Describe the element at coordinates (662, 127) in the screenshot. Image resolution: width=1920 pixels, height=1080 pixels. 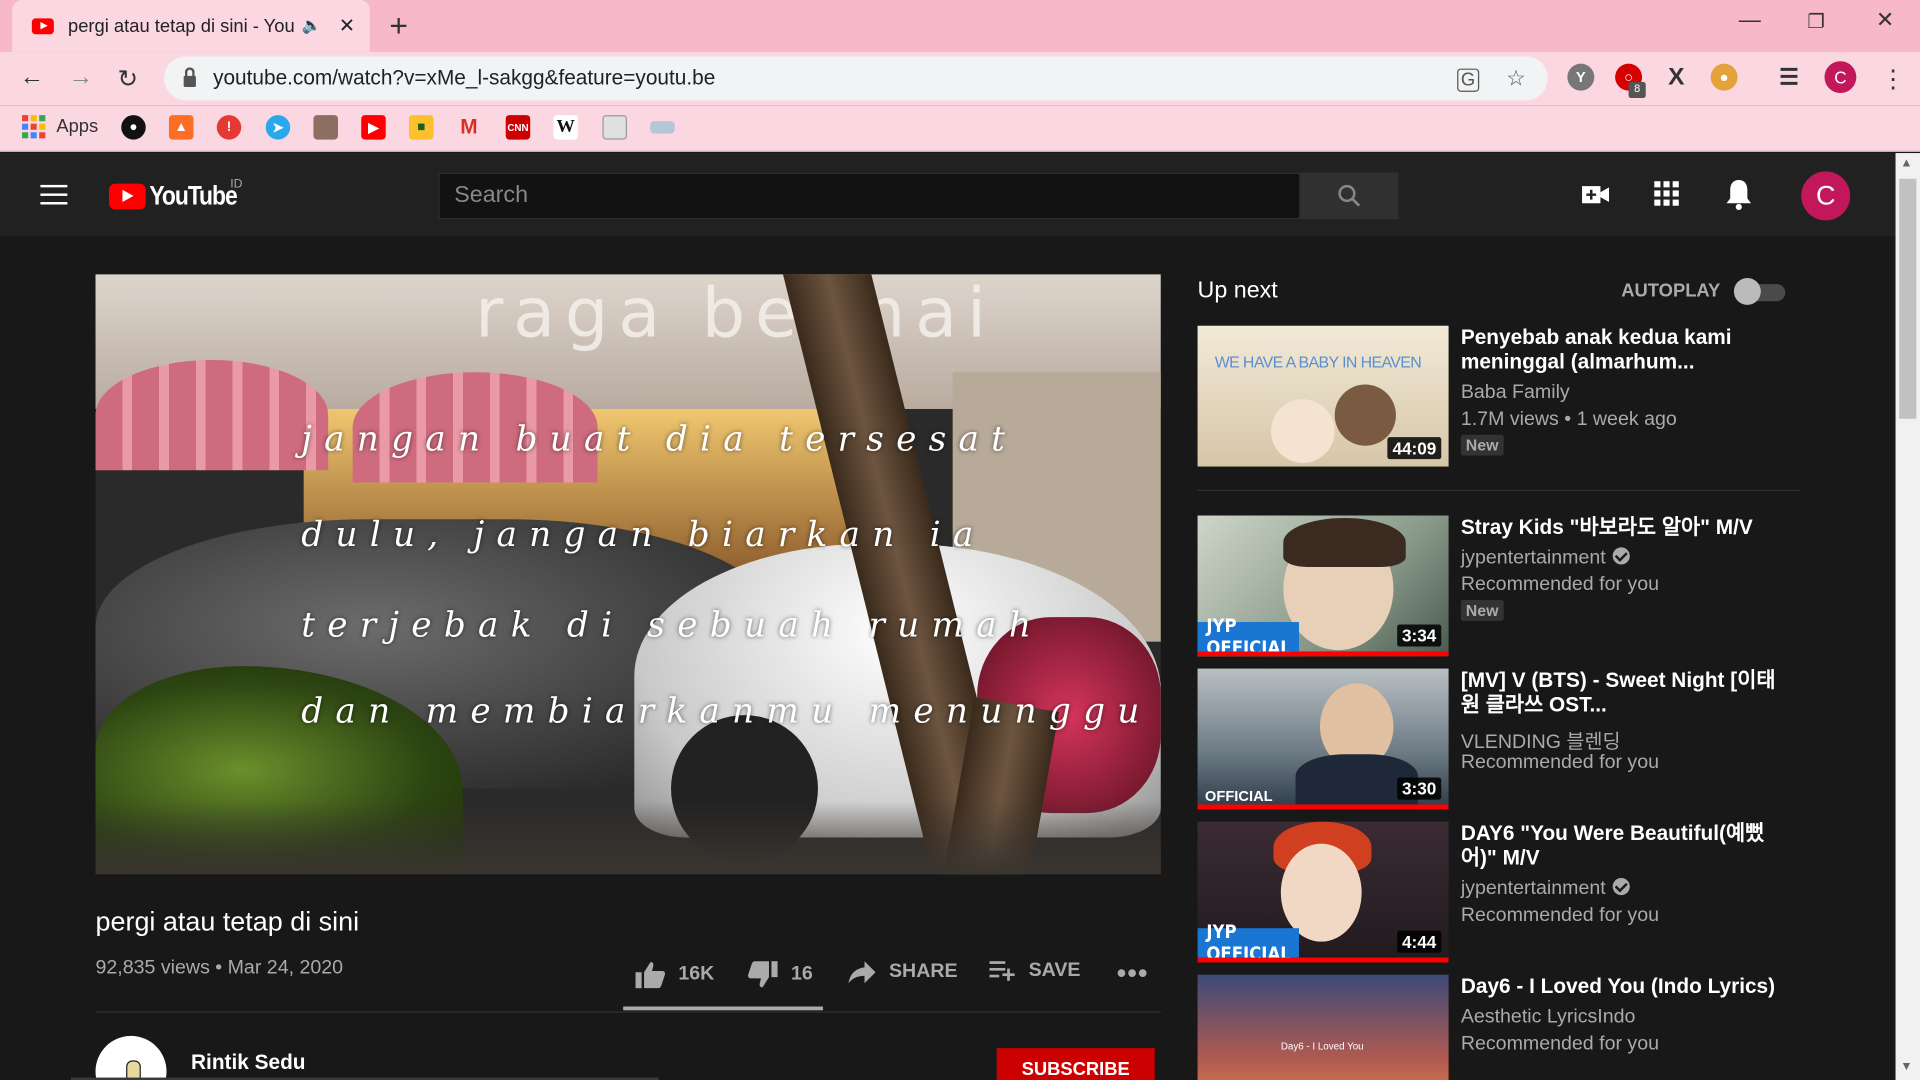
I see `misc-bookmark-icon` at that location.